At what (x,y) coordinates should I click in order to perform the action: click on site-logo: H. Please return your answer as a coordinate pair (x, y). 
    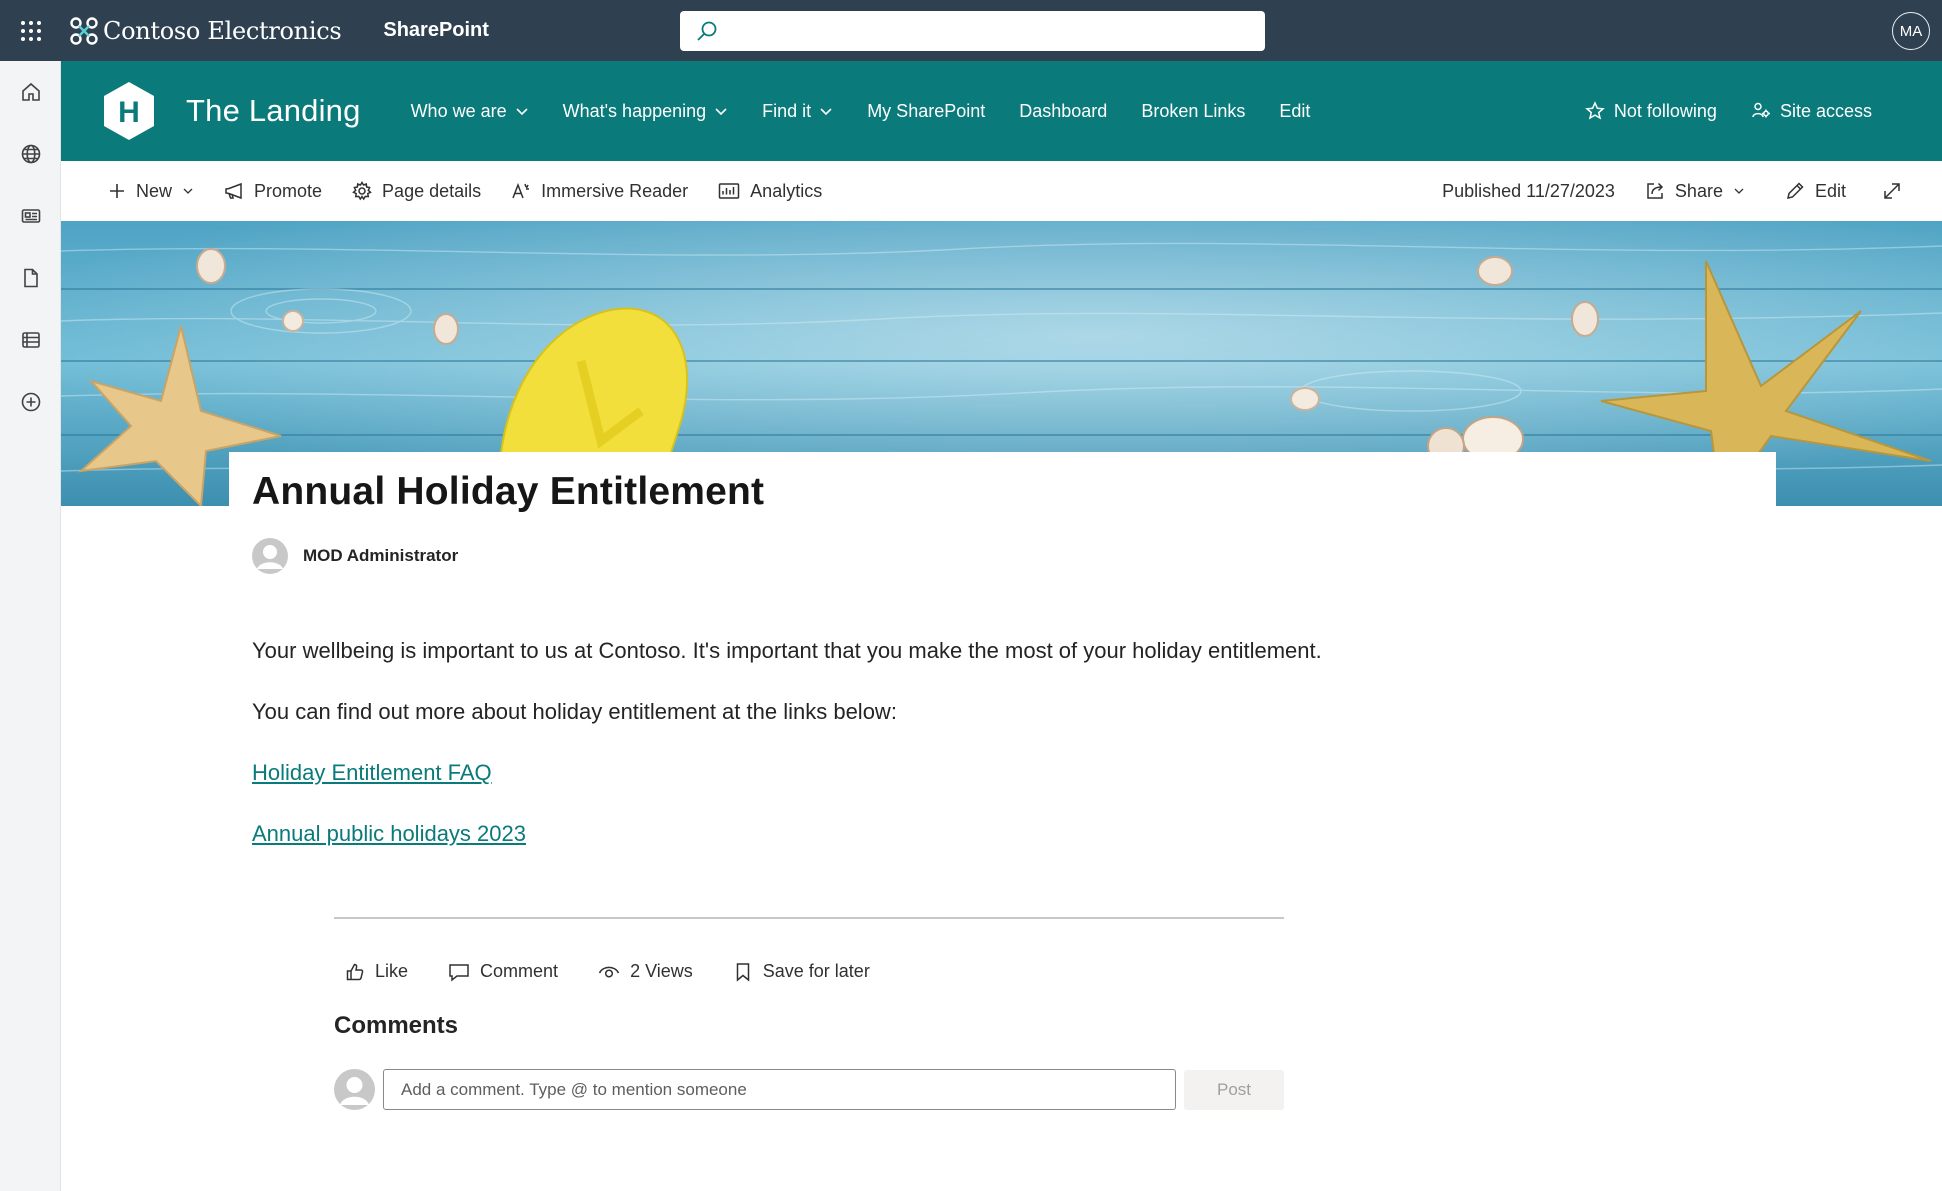
    Looking at the image, I should click on (129, 111).